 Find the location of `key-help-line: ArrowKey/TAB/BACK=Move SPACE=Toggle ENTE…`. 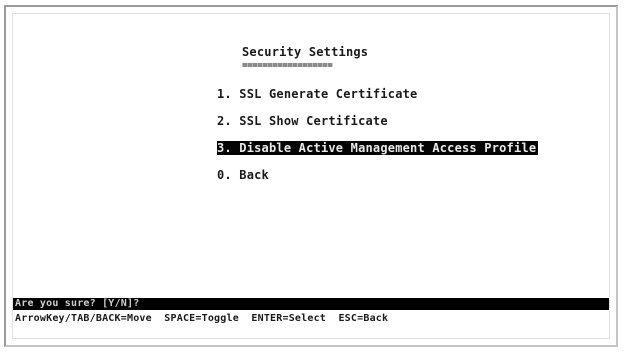

key-help-line: ArrowKey/TAB/BACK=Move SPACE=Toggle ENTE… is located at coordinates (202, 318).